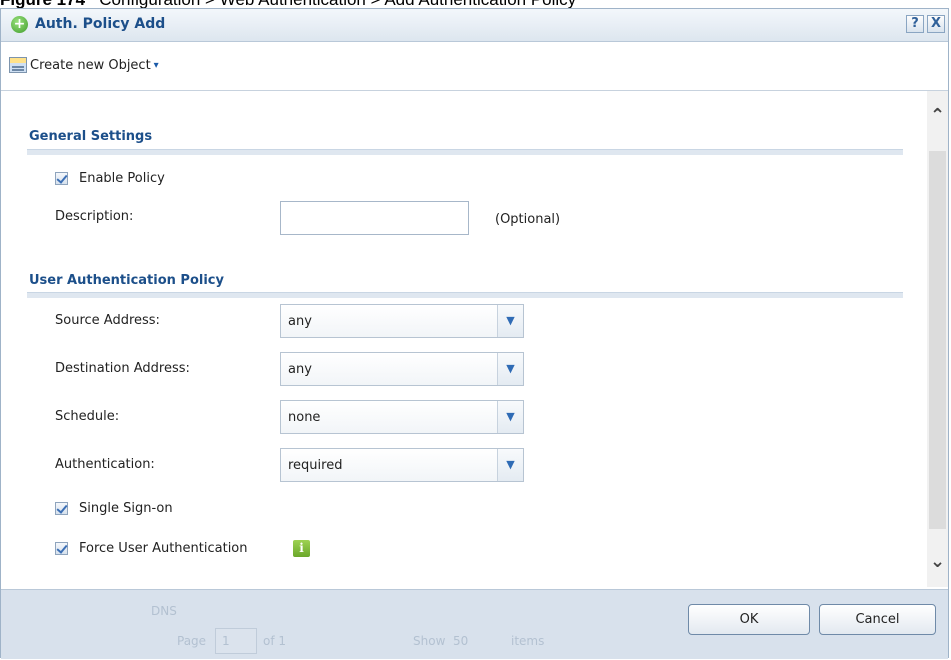 The height and width of the screenshot is (660, 951). Describe the element at coordinates (301, 548) in the screenshot. I see `info-icon: i` at that location.